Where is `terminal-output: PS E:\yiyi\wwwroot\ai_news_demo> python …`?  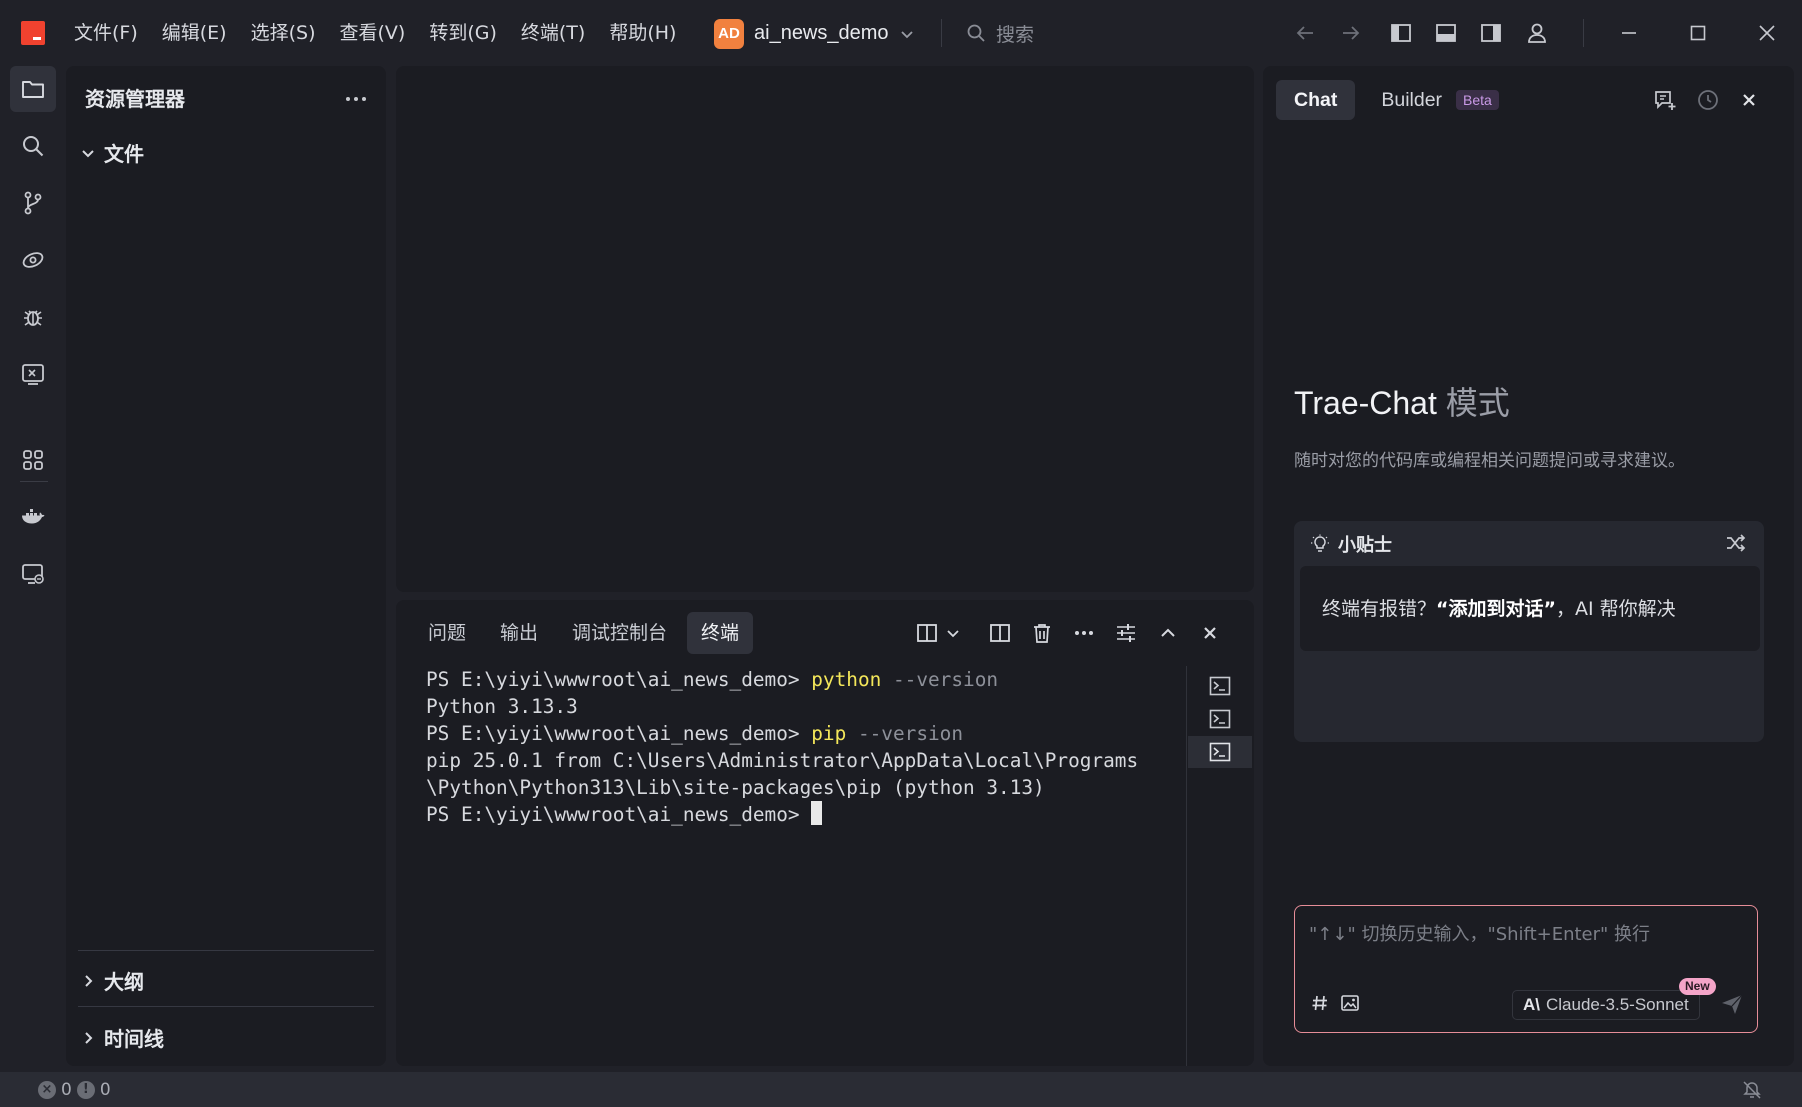 terminal-output: PS E:\yiyi\wwwroot\ai_news_demo> python … is located at coordinates (806, 861).